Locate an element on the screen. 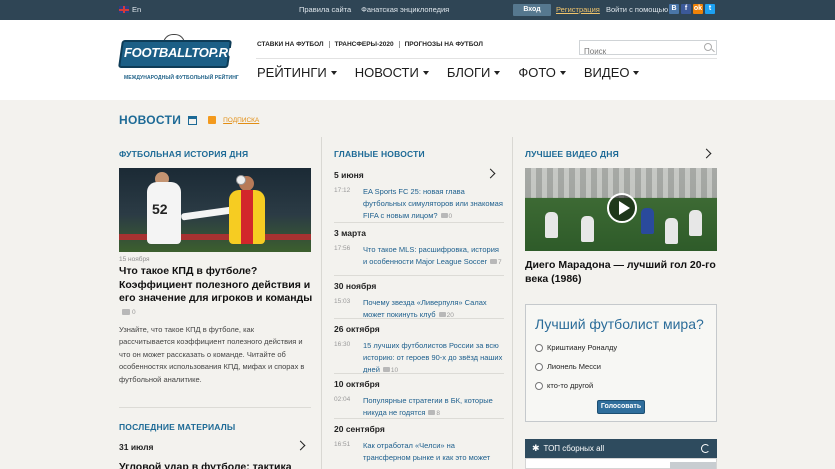 The width and height of the screenshot is (835, 469). rules-link: Правила сайта is located at coordinates (325, 9).